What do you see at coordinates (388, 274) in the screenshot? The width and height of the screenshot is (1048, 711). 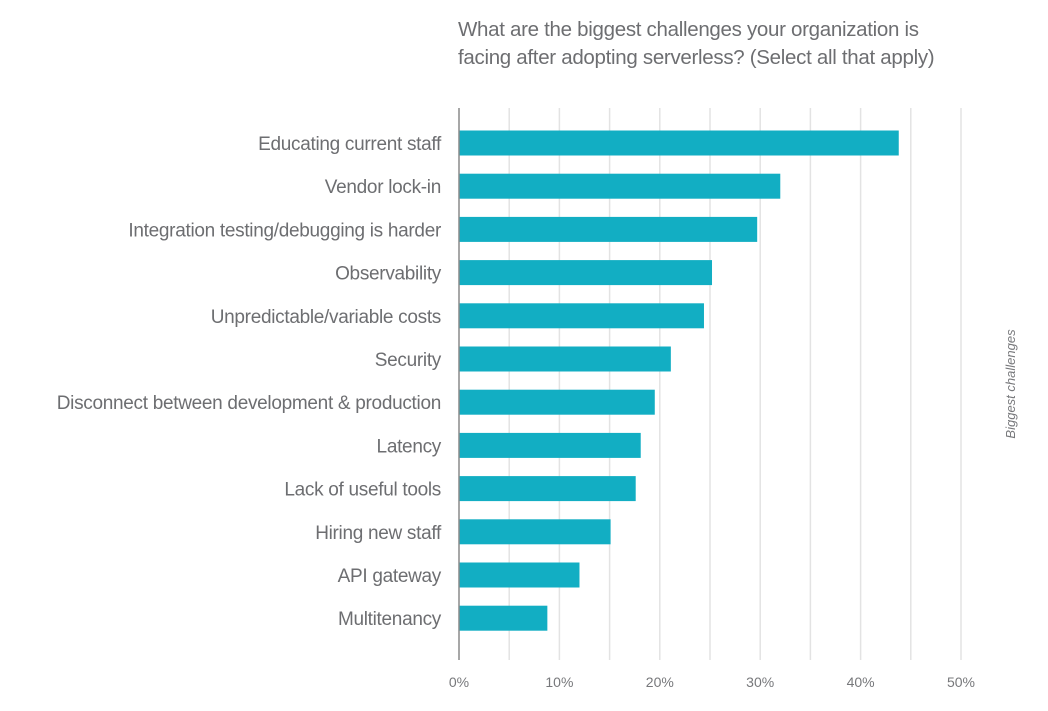 I see `category-label: Observability` at bounding box center [388, 274].